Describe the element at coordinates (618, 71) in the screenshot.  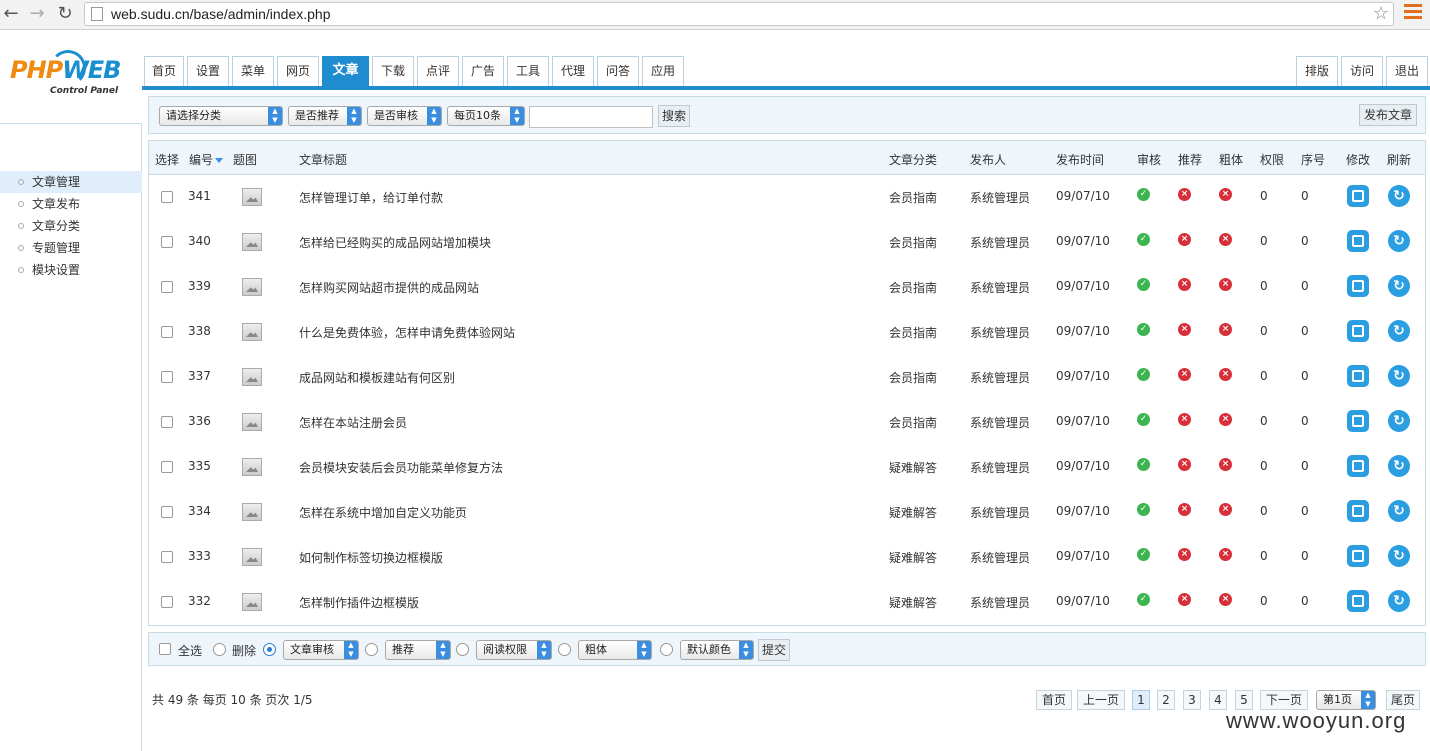
I see `tab-qa: 问答` at that location.